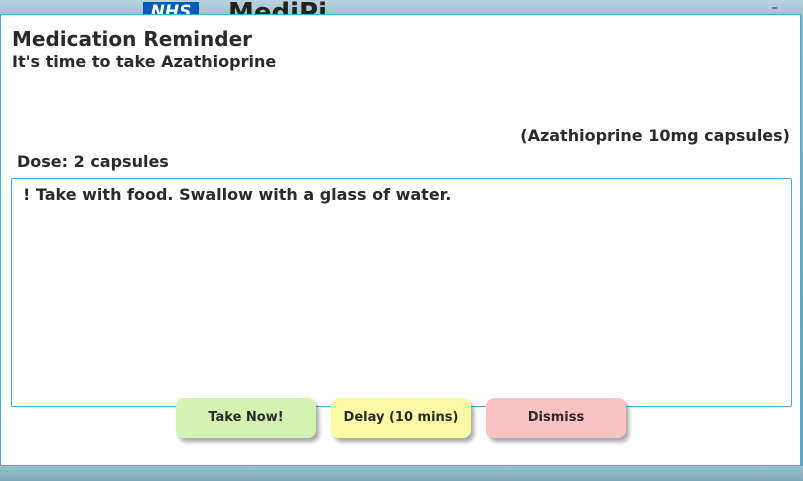 The width and height of the screenshot is (803, 481). What do you see at coordinates (144, 61) in the screenshot?
I see `dialog-subtitle: It's time to take Azathioprine` at bounding box center [144, 61].